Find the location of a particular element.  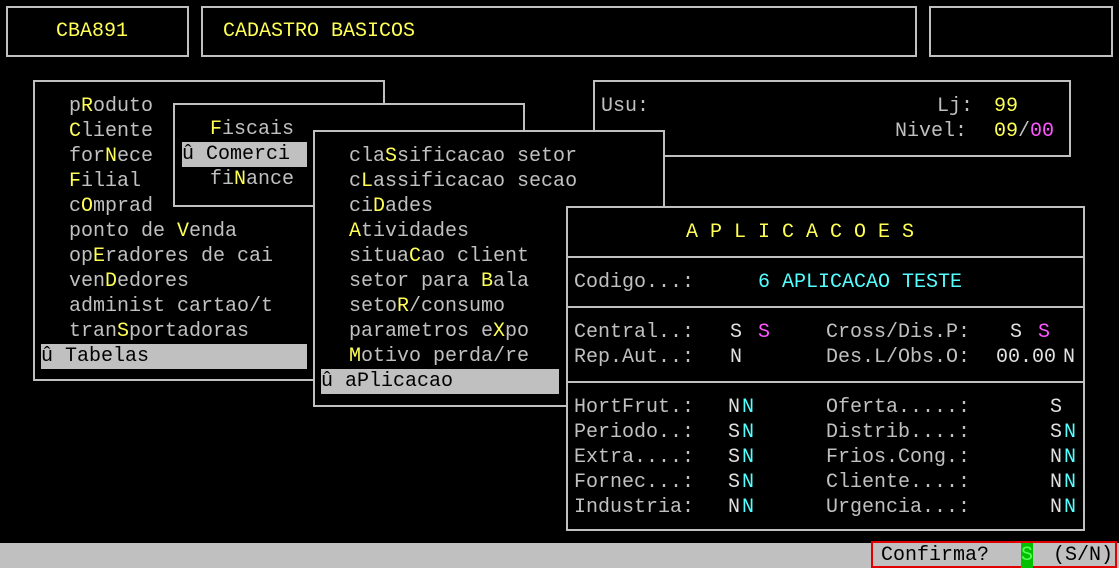

tables-menu-item: Atividades is located at coordinates (409, 231).